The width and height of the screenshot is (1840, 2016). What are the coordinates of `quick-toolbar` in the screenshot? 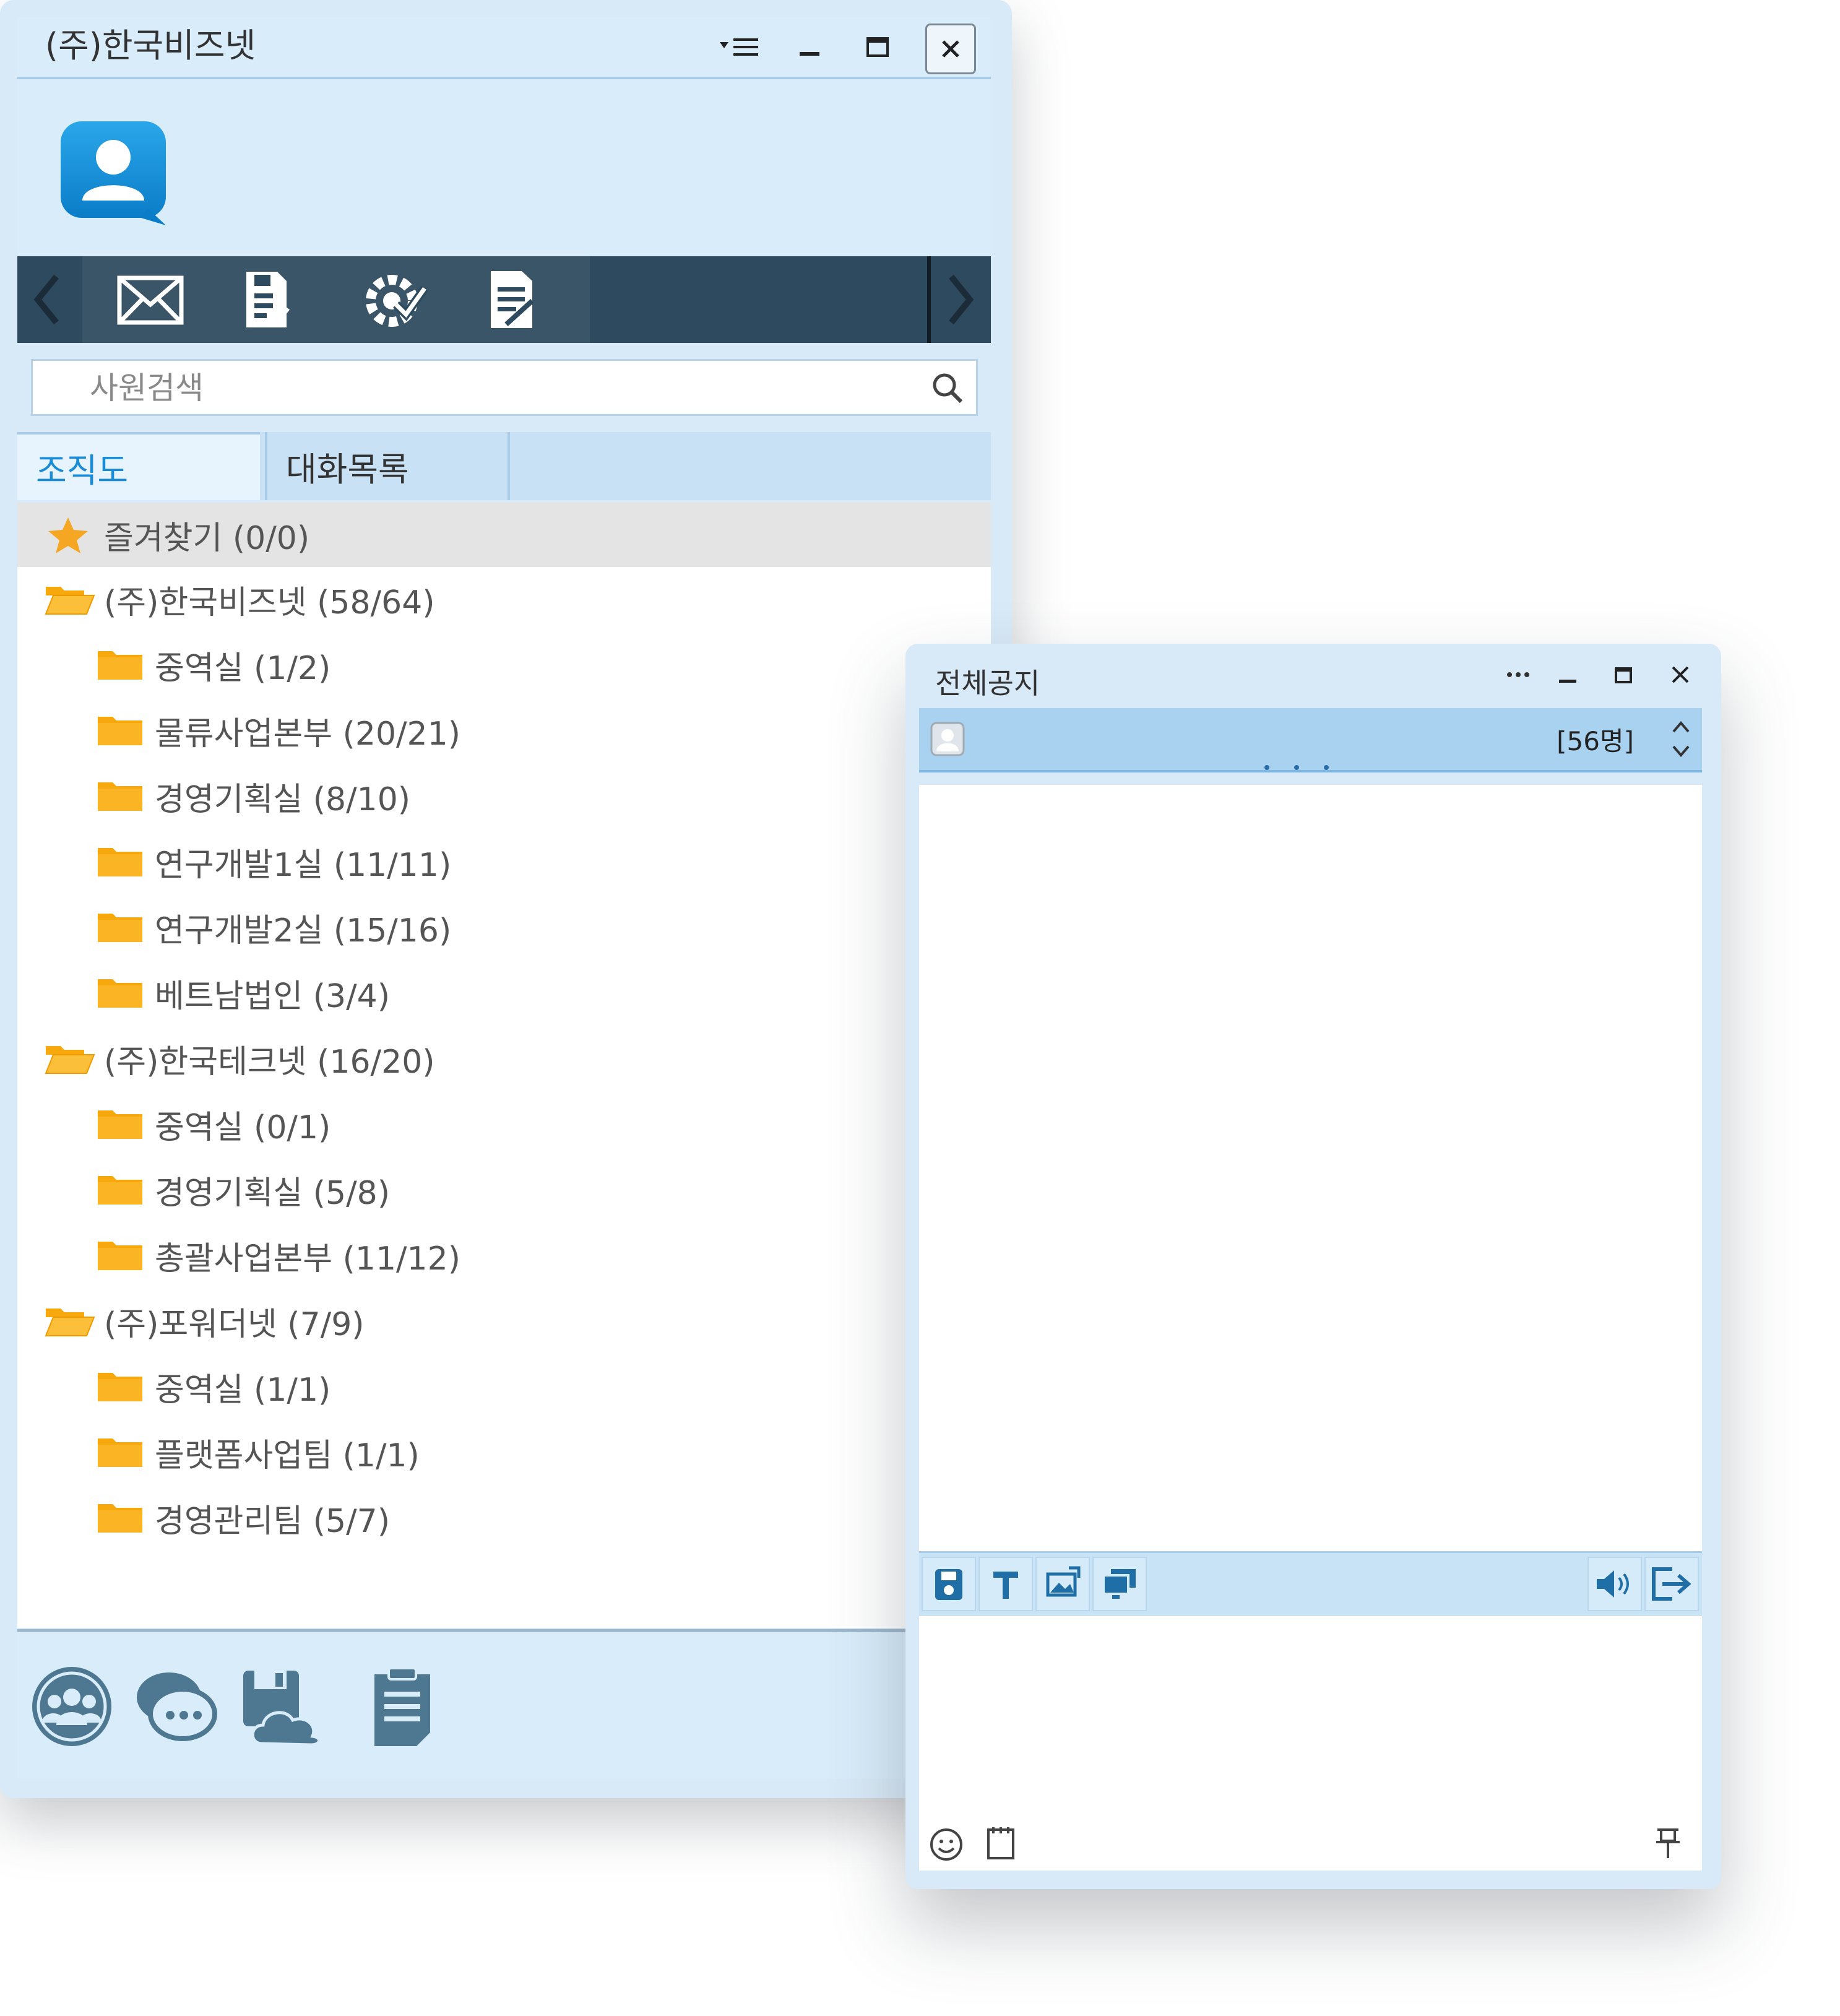 It's located at (504, 299).